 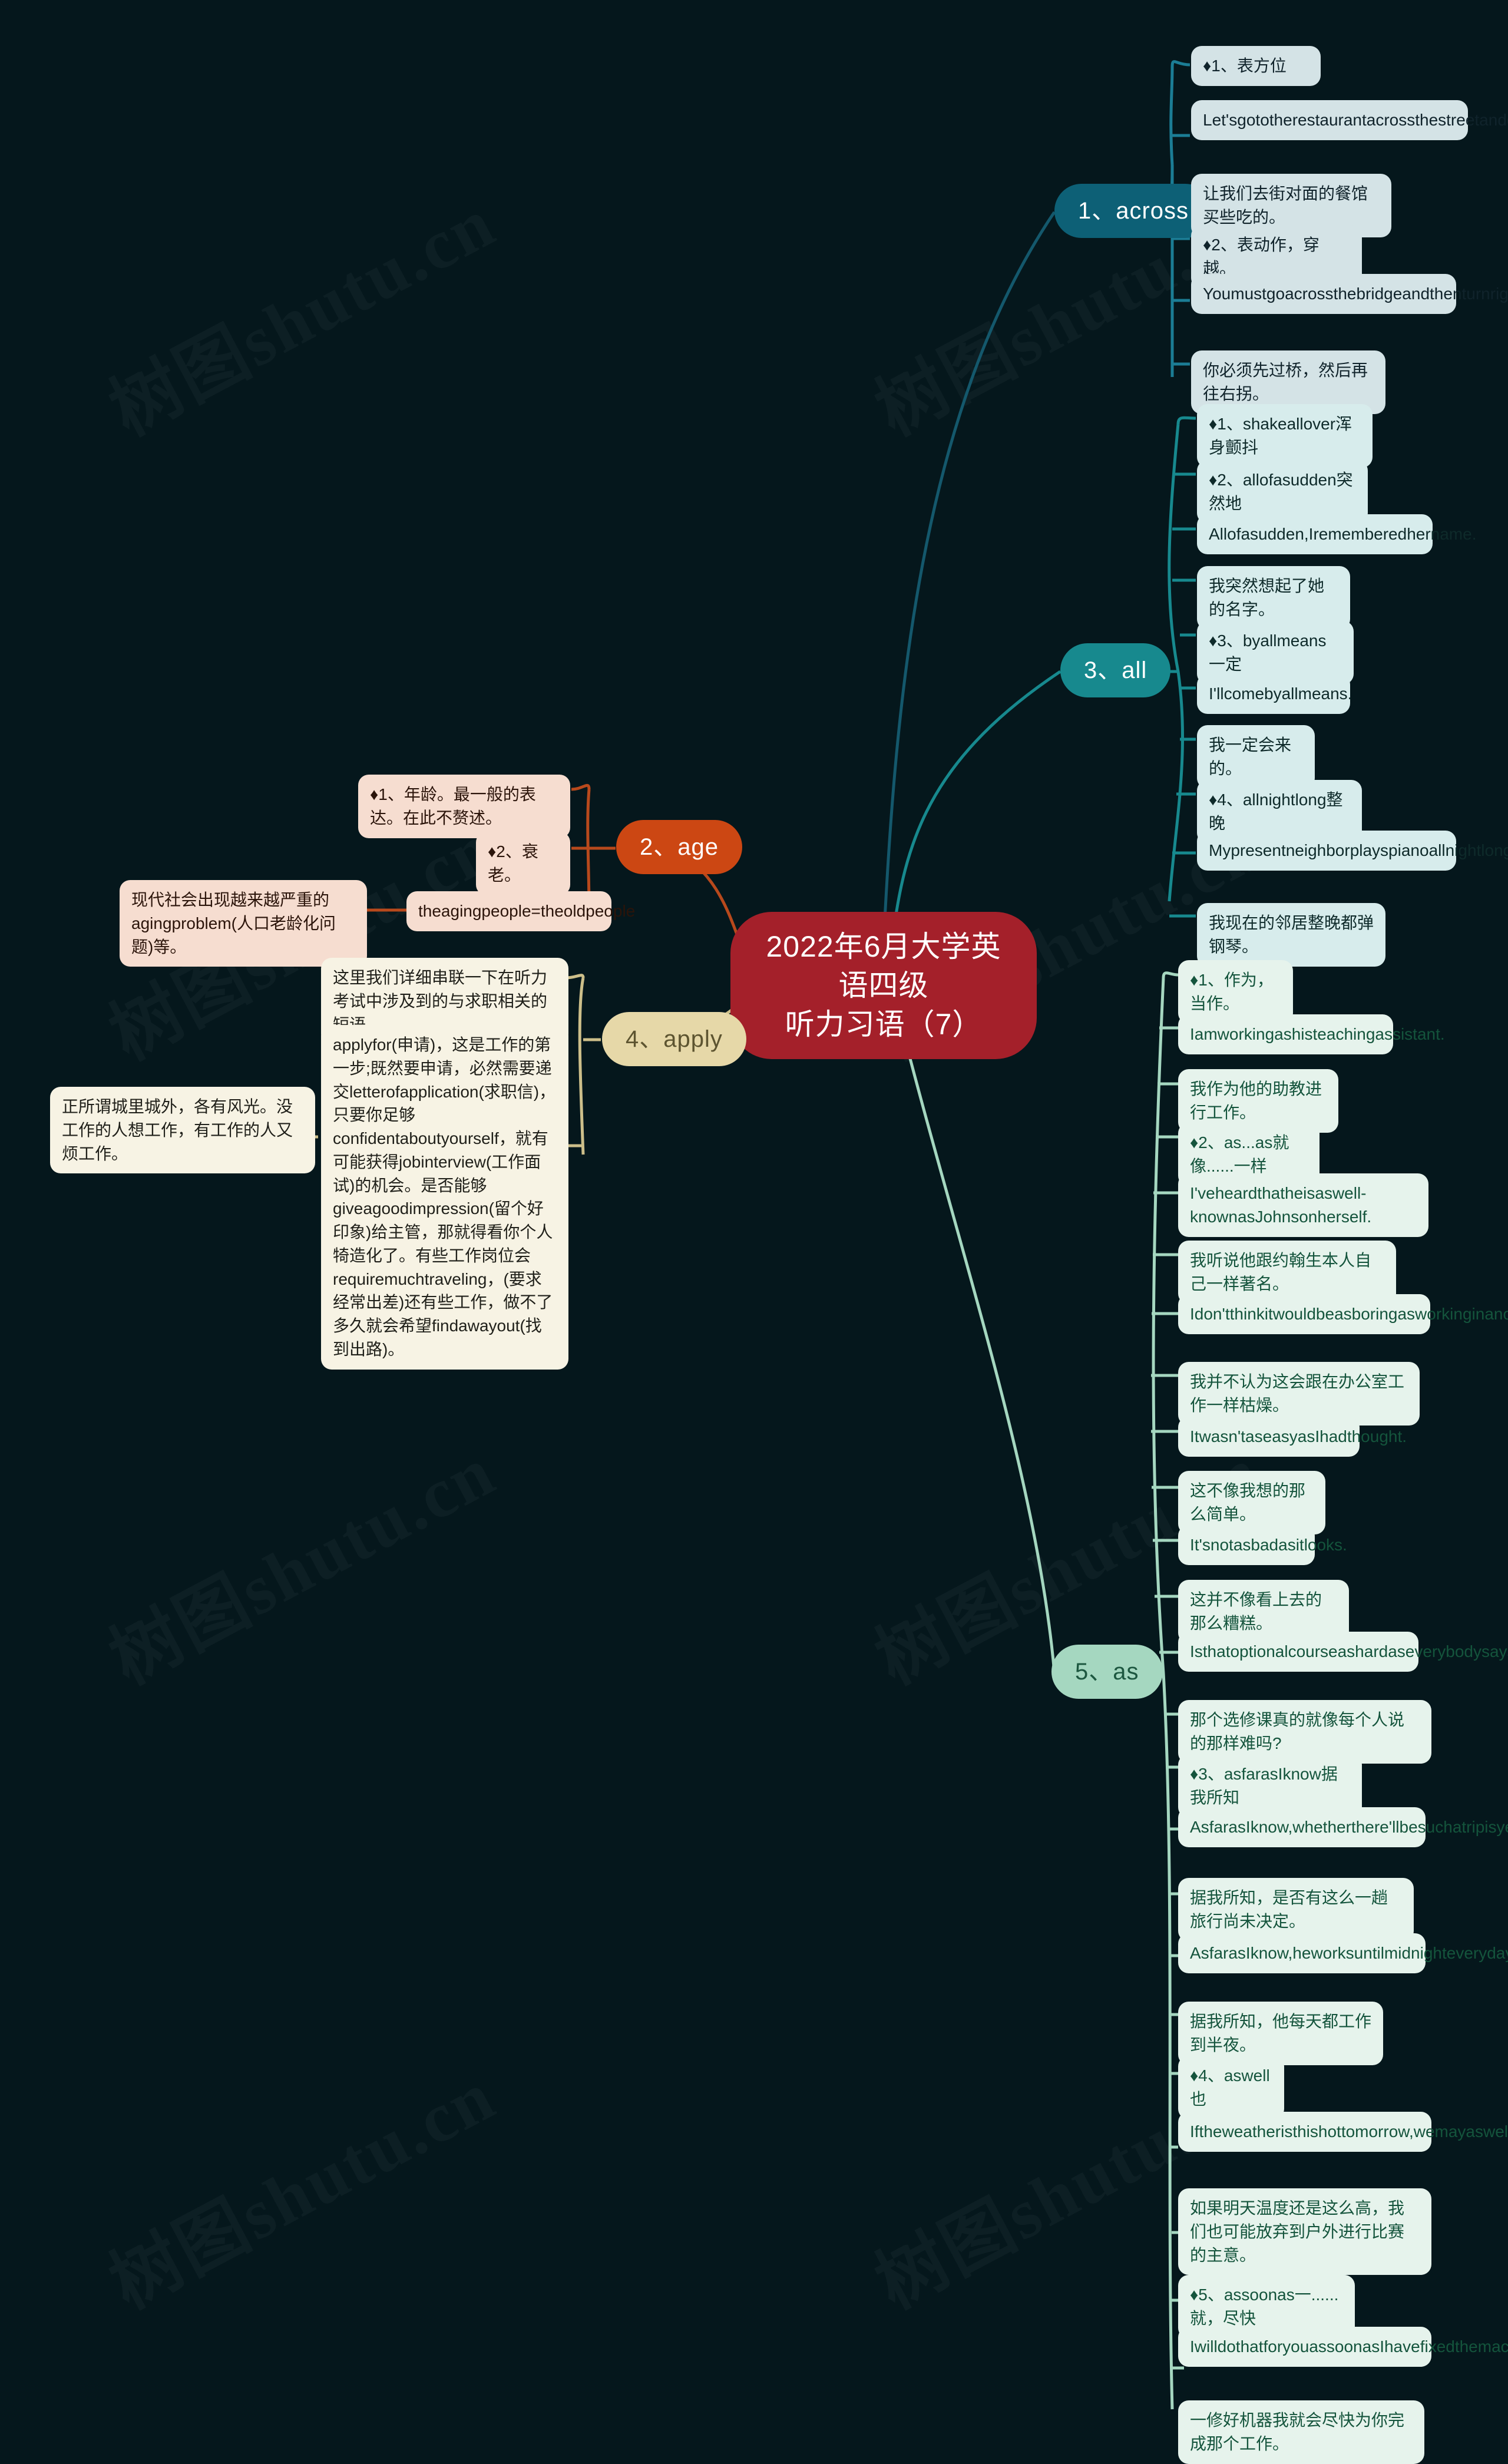 What do you see at coordinates (1231, 2087) in the screenshot?
I see `leaf-node: ♦4、aswell也` at bounding box center [1231, 2087].